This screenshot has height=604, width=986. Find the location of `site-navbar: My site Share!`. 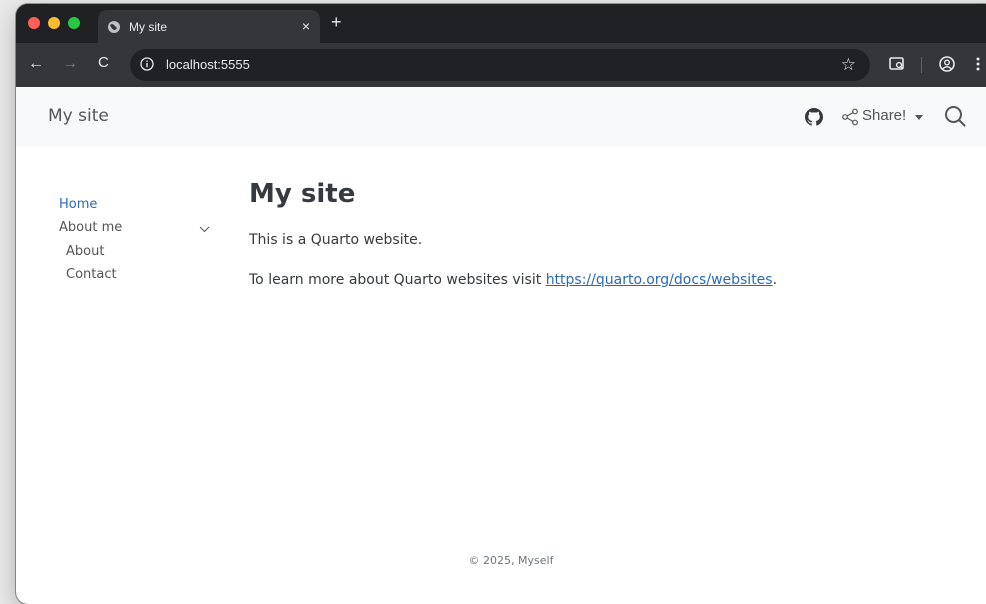

site-navbar: My site Share! is located at coordinates (501, 117).